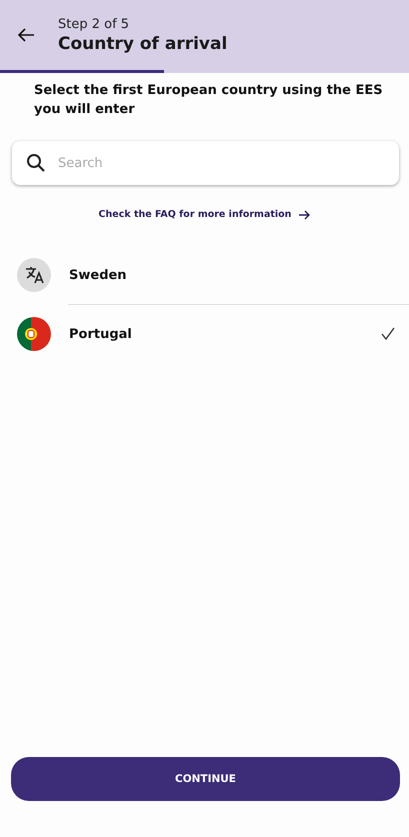  What do you see at coordinates (204, 275) in the screenshot?
I see `country-item: Sweden` at bounding box center [204, 275].